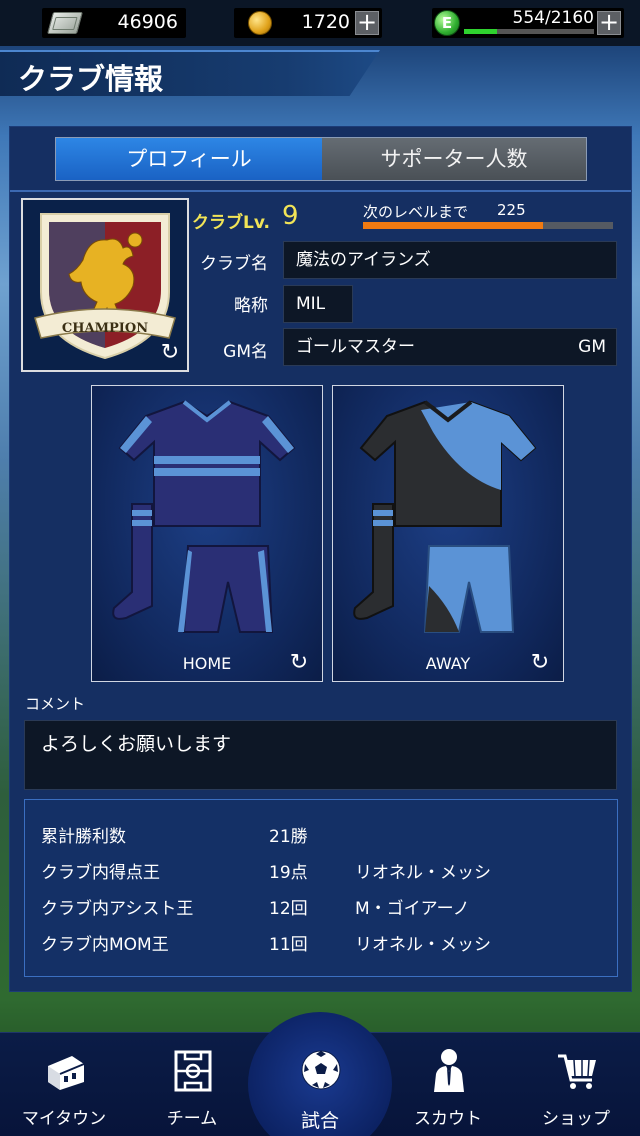 This screenshot has width=640, height=1136. I want to click on club-emblem: CHAMPION ↻, so click(105, 285).